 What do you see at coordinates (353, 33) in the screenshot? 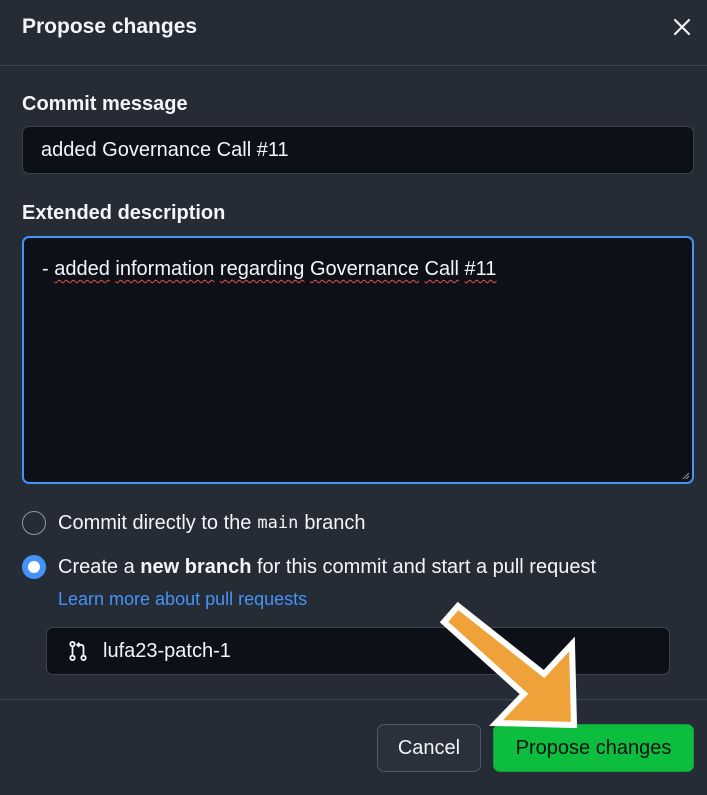
I see `dialog-header: Propose changes` at bounding box center [353, 33].